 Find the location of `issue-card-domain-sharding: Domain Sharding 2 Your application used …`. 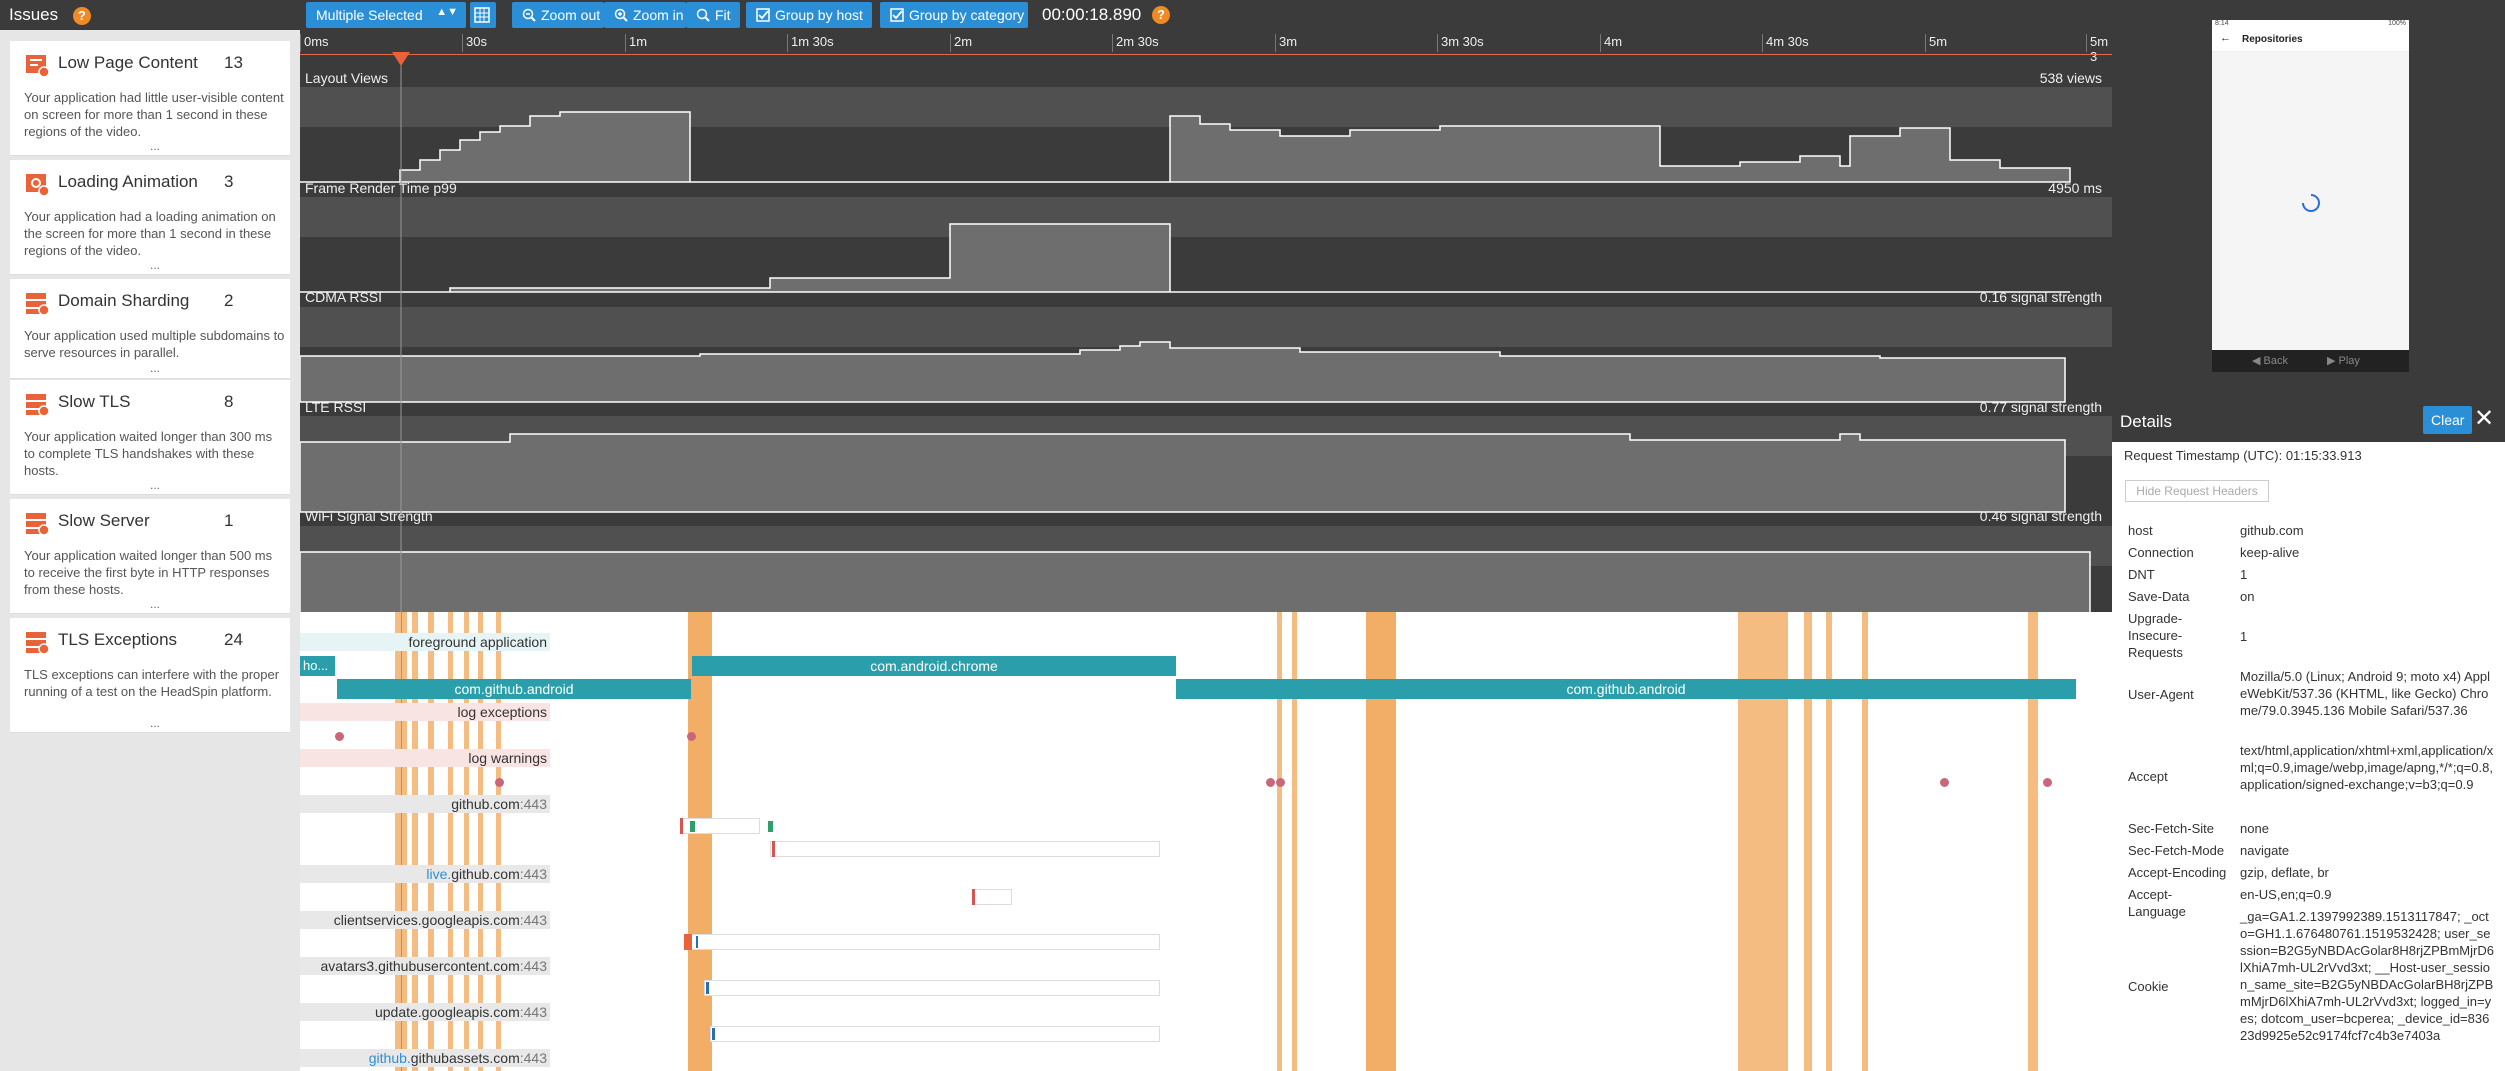

issue-card-domain-sharding: Domain Sharding 2 Your application used … is located at coordinates (150, 329).